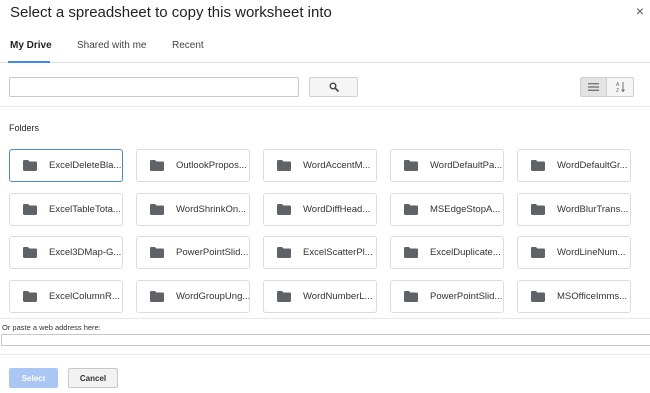 This screenshot has height=393, width=650. I want to click on svg-text: Z, so click(617, 90).